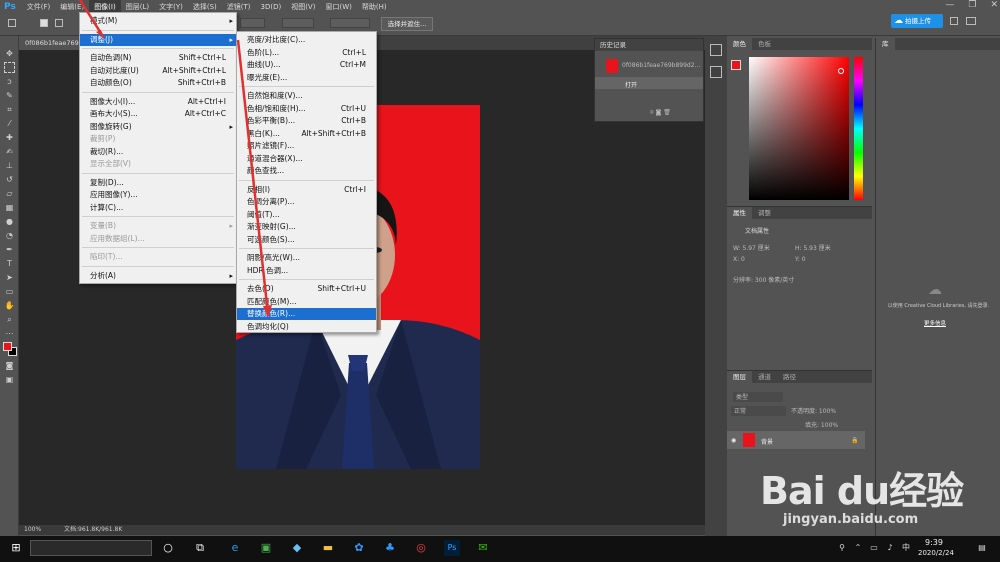 The image size is (1000, 562). What do you see at coordinates (158, 127) in the screenshot?
I see `image-menu-item: 图像旋转(G)` at bounding box center [158, 127].